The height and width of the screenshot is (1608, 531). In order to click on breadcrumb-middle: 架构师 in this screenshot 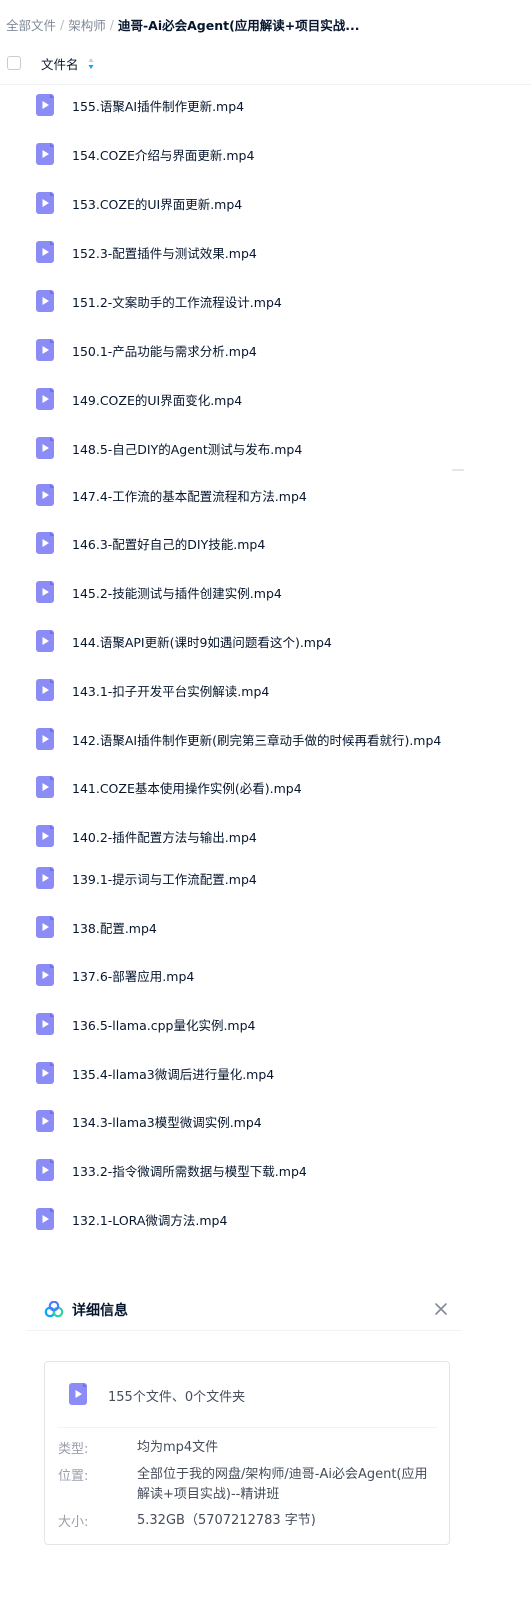, I will do `click(87, 24)`.